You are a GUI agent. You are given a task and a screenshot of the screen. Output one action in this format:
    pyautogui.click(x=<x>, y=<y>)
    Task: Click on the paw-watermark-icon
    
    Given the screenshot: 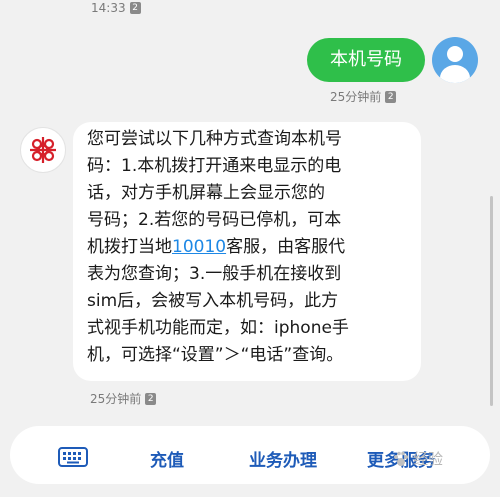 What is the action you would take?
    pyautogui.click(x=401, y=458)
    